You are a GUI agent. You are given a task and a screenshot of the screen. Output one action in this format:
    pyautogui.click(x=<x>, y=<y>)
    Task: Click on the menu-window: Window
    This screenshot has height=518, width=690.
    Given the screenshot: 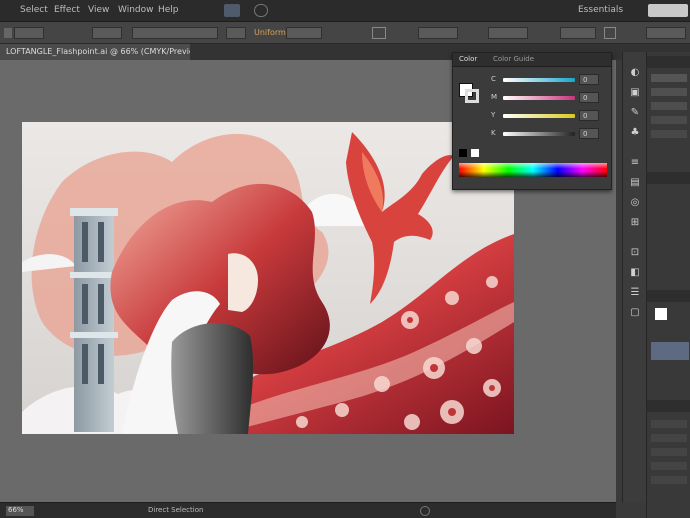 What is the action you would take?
    pyautogui.click(x=136, y=10)
    